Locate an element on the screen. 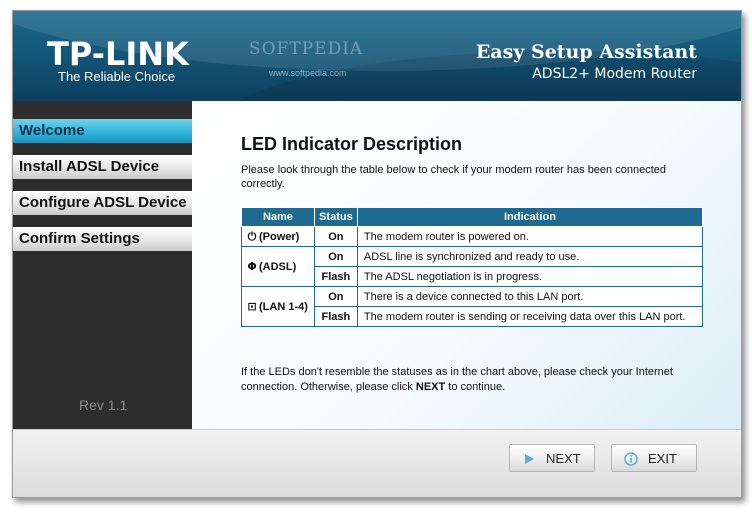  logo-slogan: The Reliable Choice is located at coordinates (117, 76).